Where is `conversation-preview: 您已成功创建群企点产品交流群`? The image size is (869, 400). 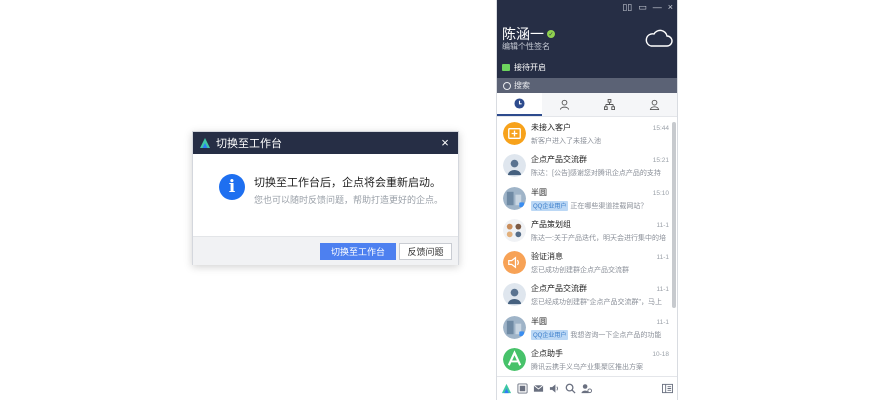
conversation-preview: 您已成功创建群企点产品交流群 is located at coordinates (600, 270).